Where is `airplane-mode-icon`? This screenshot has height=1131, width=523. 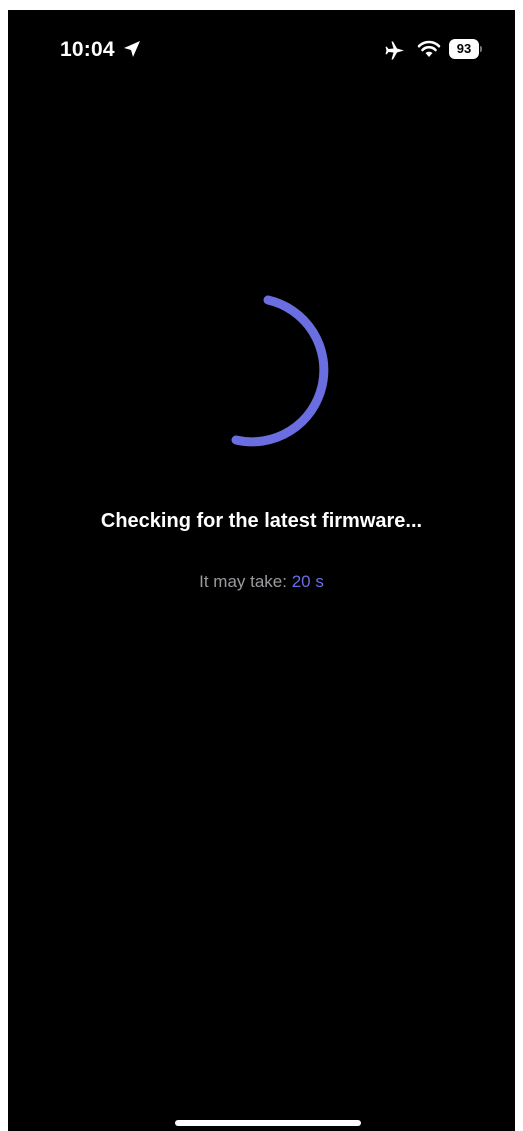
airplane-mode-icon is located at coordinates (394, 50).